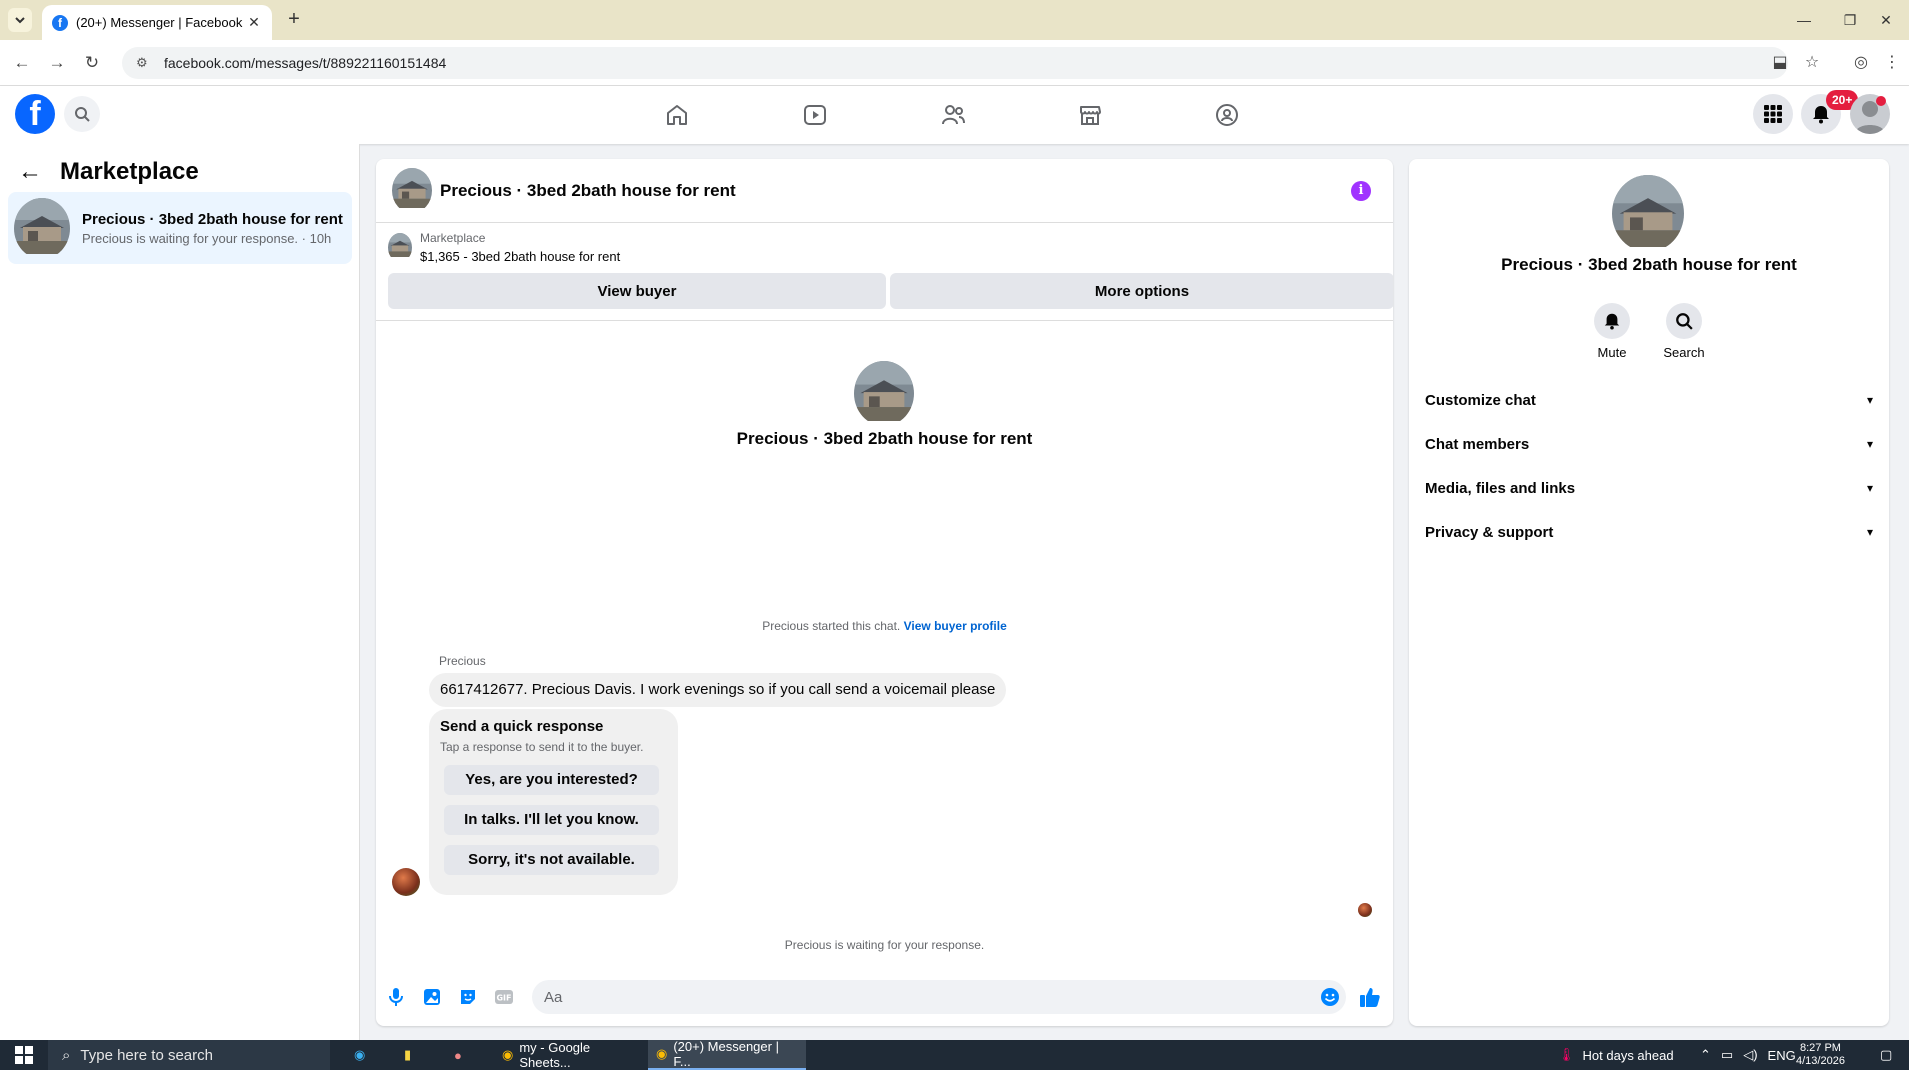 Image resolution: width=1909 pixels, height=1070 pixels. What do you see at coordinates (939, 997) in the screenshot?
I see `message-input` at bounding box center [939, 997].